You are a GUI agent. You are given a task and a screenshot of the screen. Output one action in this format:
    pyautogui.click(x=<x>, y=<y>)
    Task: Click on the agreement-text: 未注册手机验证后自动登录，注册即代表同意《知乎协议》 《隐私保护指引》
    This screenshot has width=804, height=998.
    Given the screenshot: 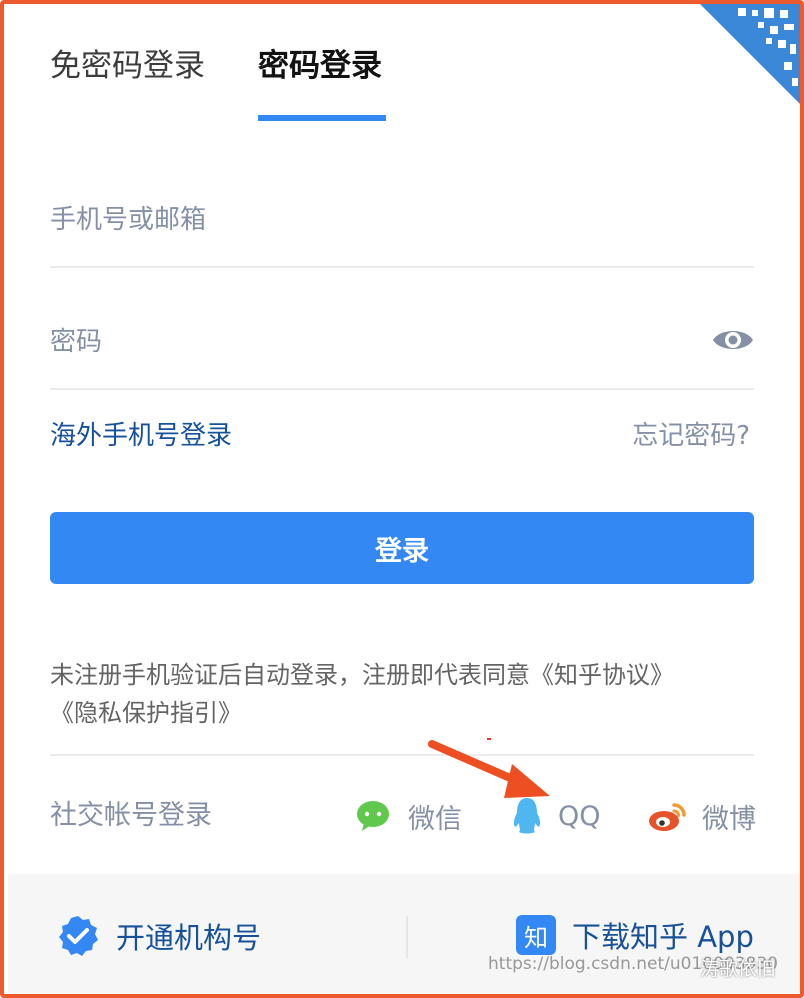 What is the action you would take?
    pyautogui.click(x=402, y=694)
    